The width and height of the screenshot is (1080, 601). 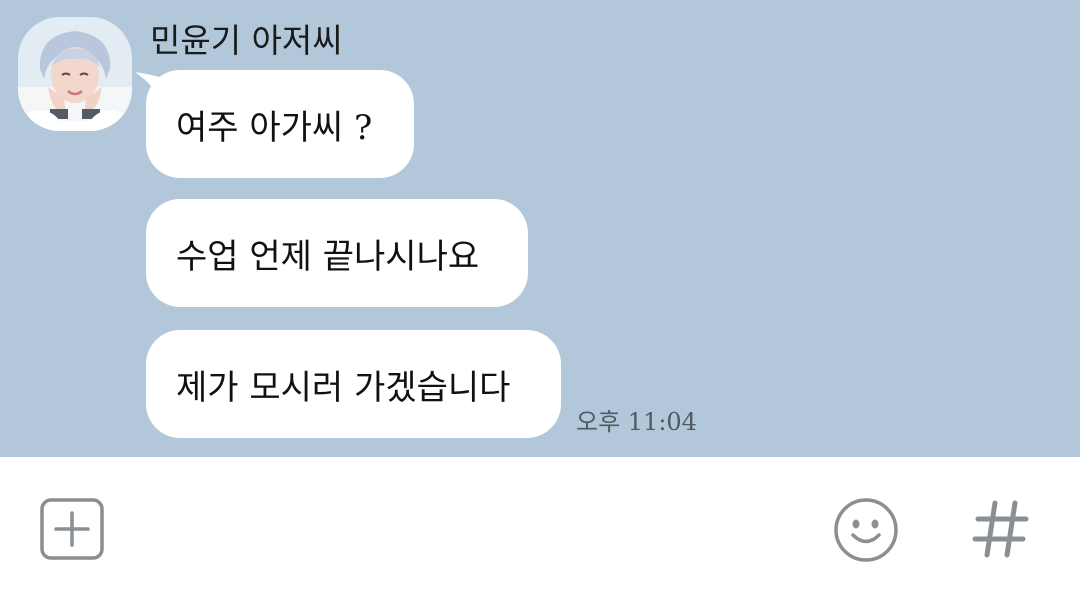 I want to click on smiley-icon, so click(x=866, y=530).